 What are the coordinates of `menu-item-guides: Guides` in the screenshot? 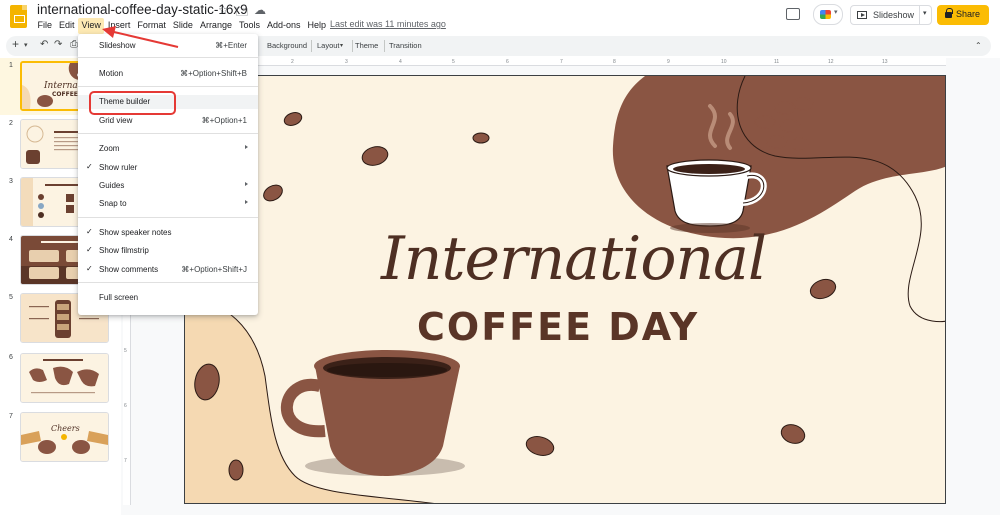 It's located at (168, 186).